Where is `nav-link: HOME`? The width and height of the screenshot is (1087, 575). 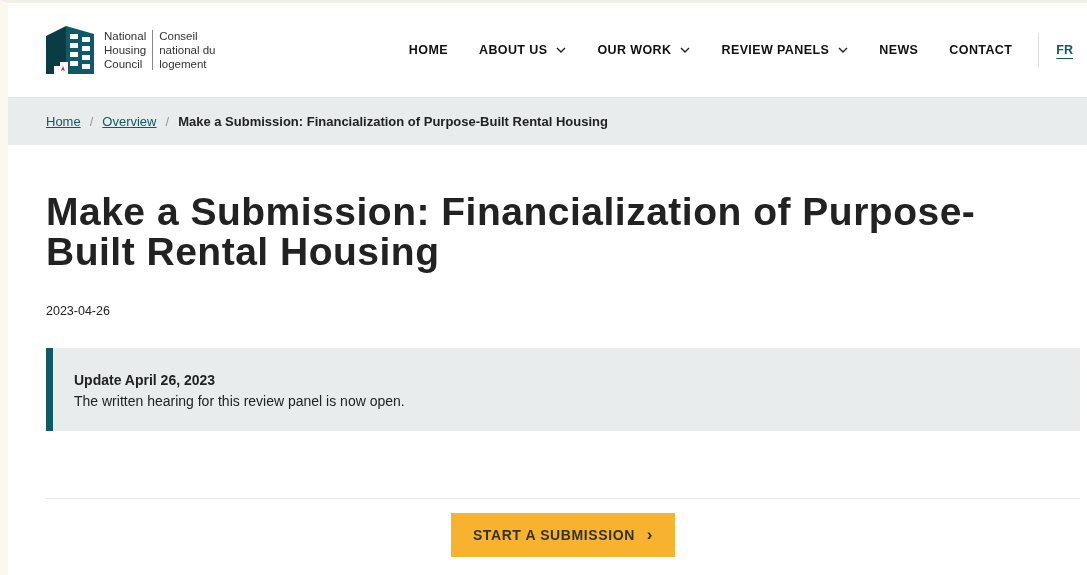
nav-link: HOME is located at coordinates (428, 50).